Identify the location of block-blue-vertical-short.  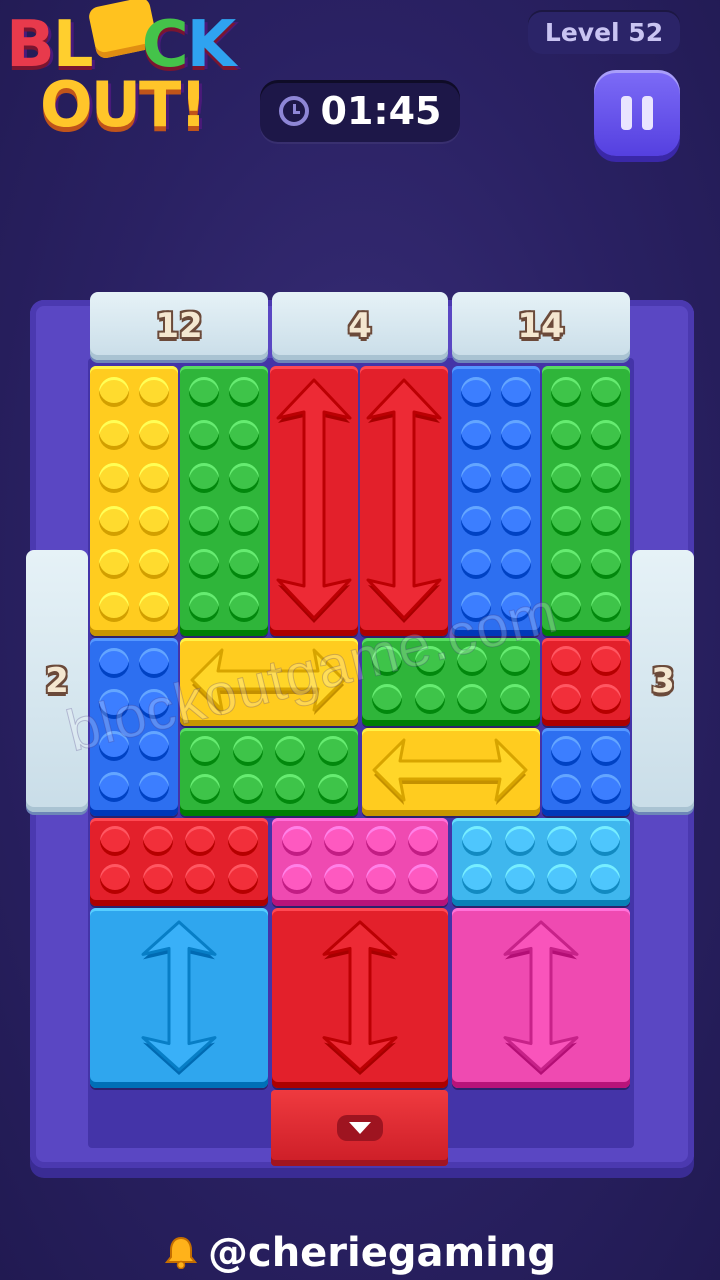
(134, 727).